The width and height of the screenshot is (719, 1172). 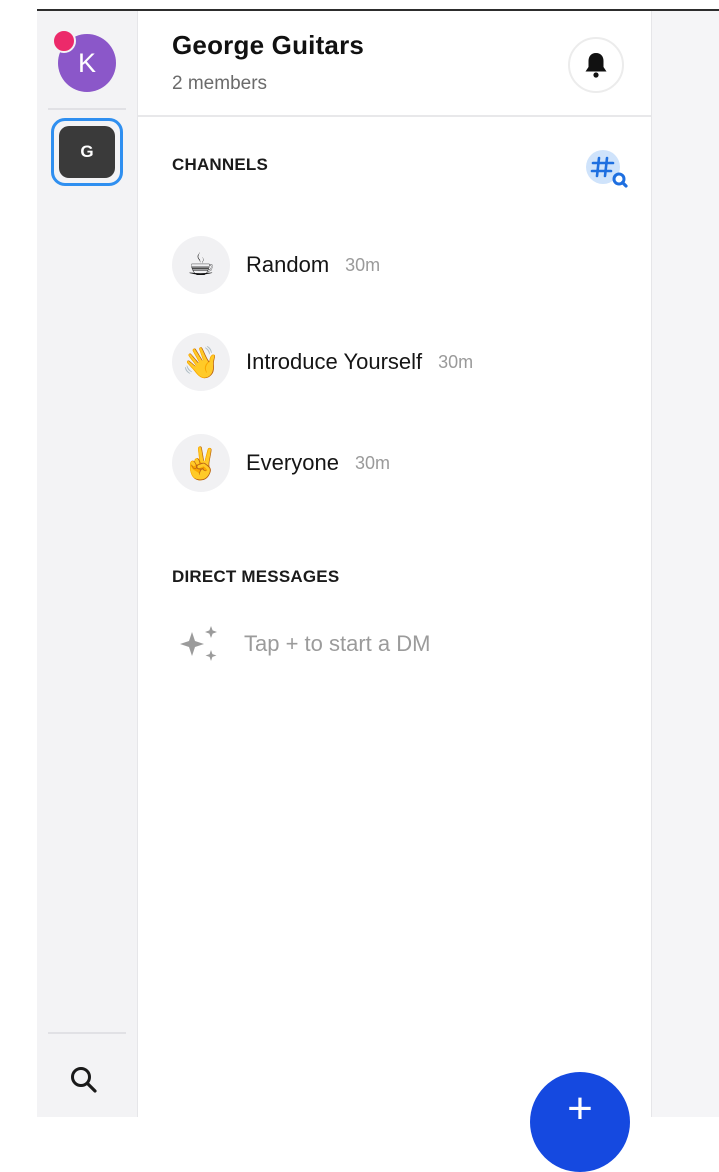 I want to click on notifications-button, so click(x=596, y=65).